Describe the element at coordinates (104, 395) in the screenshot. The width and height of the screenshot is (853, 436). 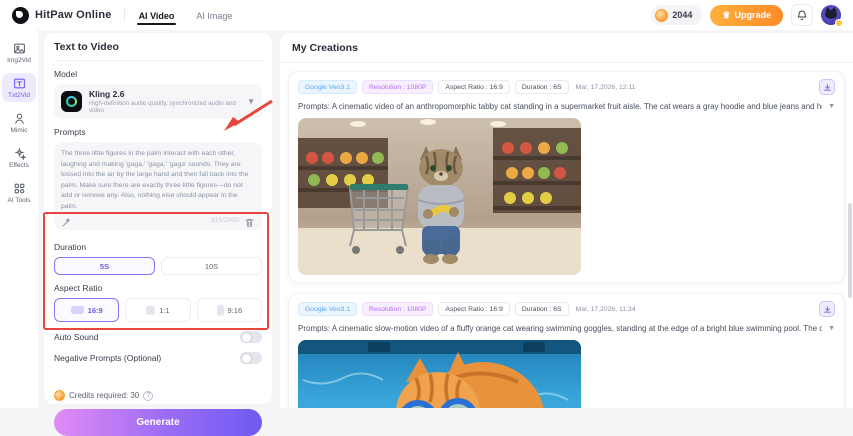
I see `credits-required-text: Credits required: 30` at that location.